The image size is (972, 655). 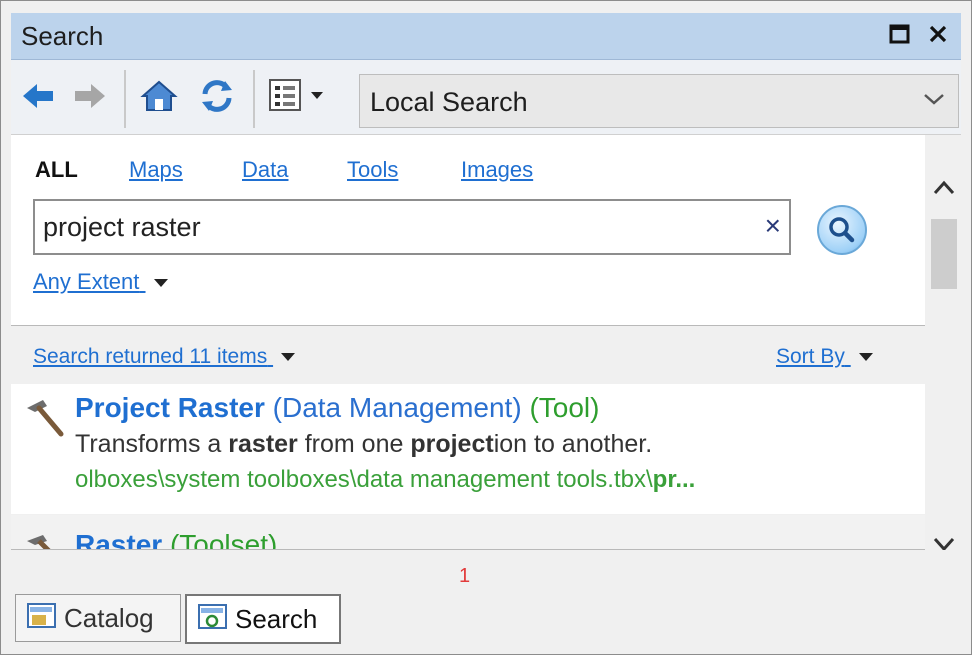 I want to click on home-button, so click(x=159, y=96).